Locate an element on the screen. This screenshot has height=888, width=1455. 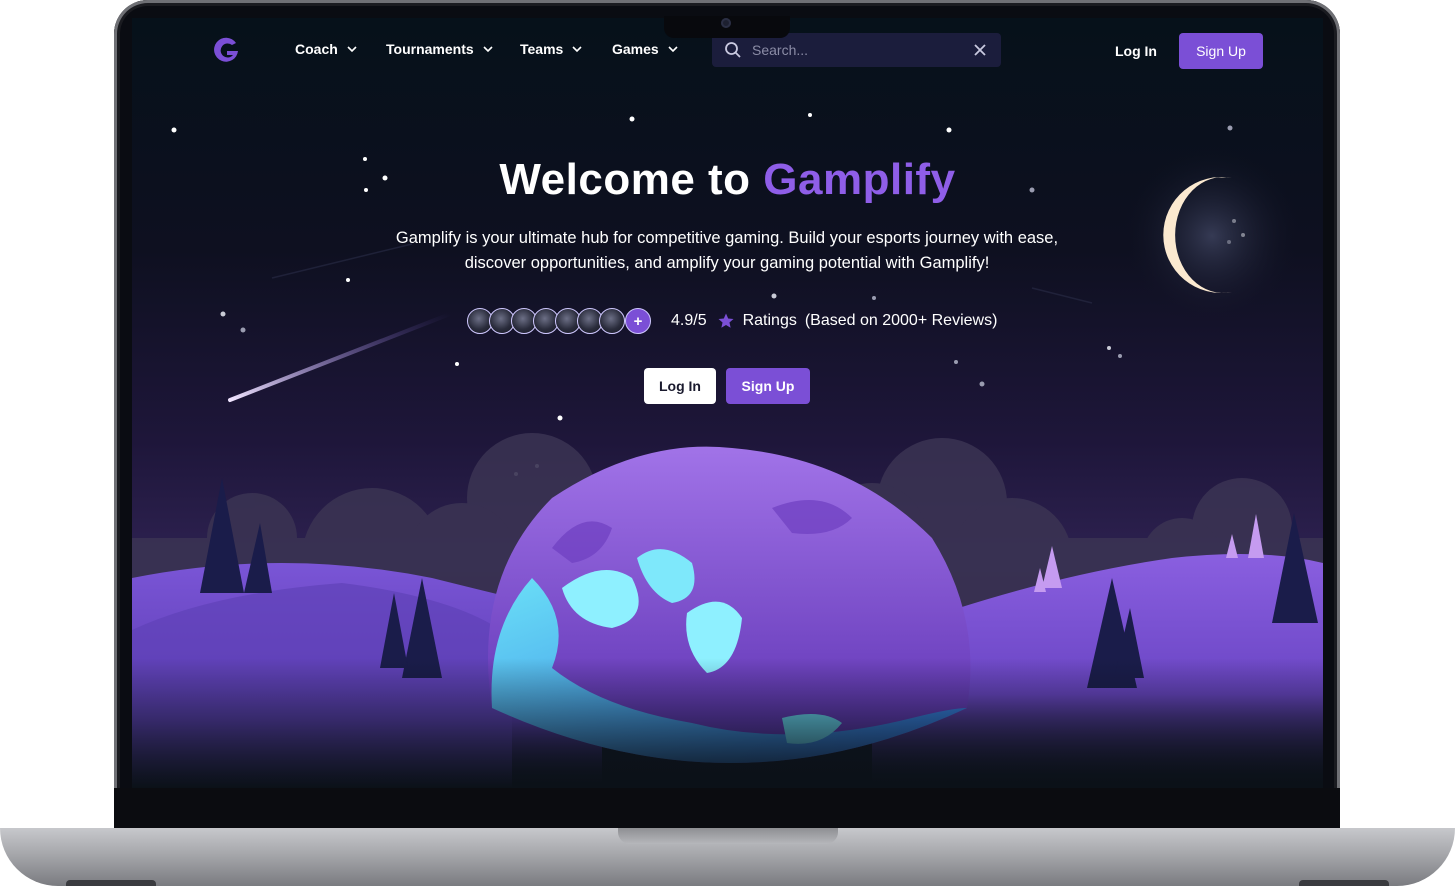
hero-title-prefix: Welcome to is located at coordinates (625, 179).